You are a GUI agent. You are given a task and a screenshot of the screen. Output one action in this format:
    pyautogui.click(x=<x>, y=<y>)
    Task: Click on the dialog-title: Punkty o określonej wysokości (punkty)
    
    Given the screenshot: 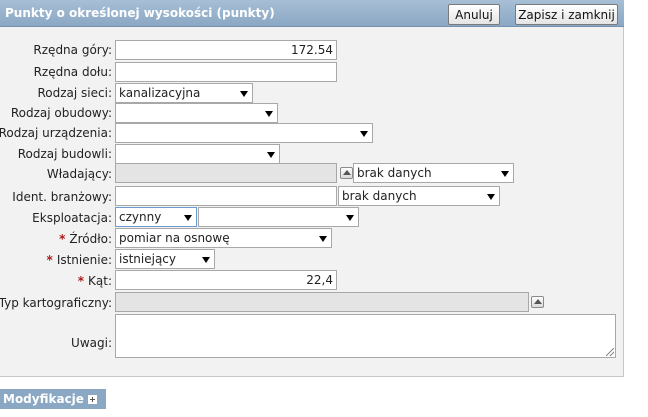 What is the action you would take?
    pyautogui.click(x=140, y=13)
    